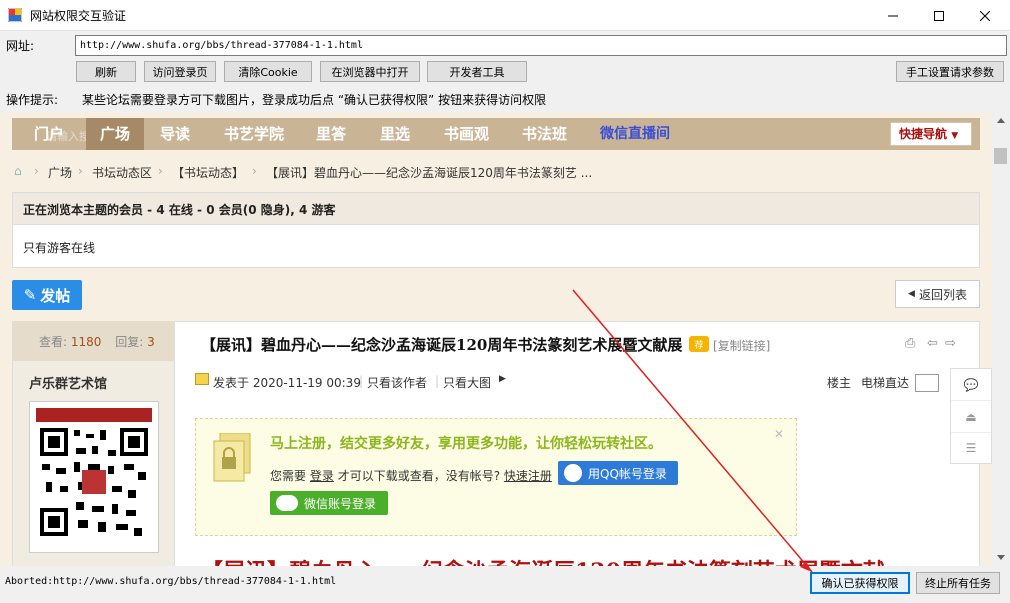  What do you see at coordinates (32, 100) in the screenshot?
I see `hint-label: 操作提示:` at bounding box center [32, 100].